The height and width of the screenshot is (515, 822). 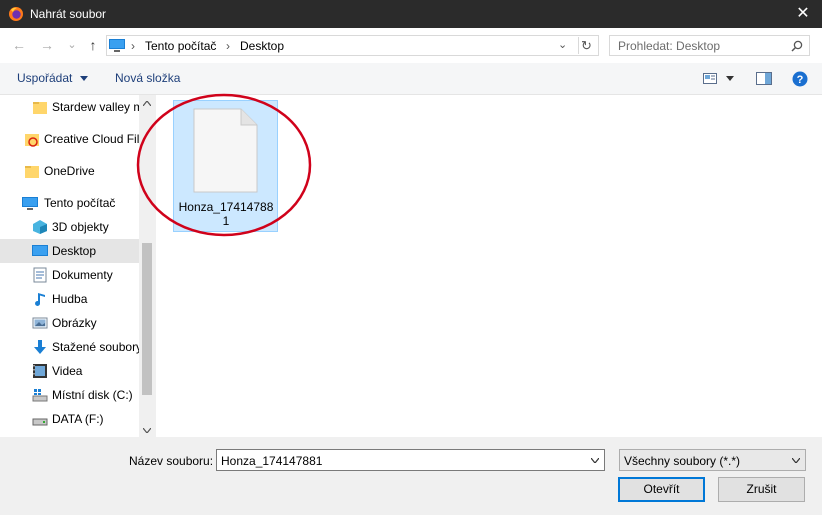 I want to click on filename-value: Honza_174147881, so click(x=272, y=461).